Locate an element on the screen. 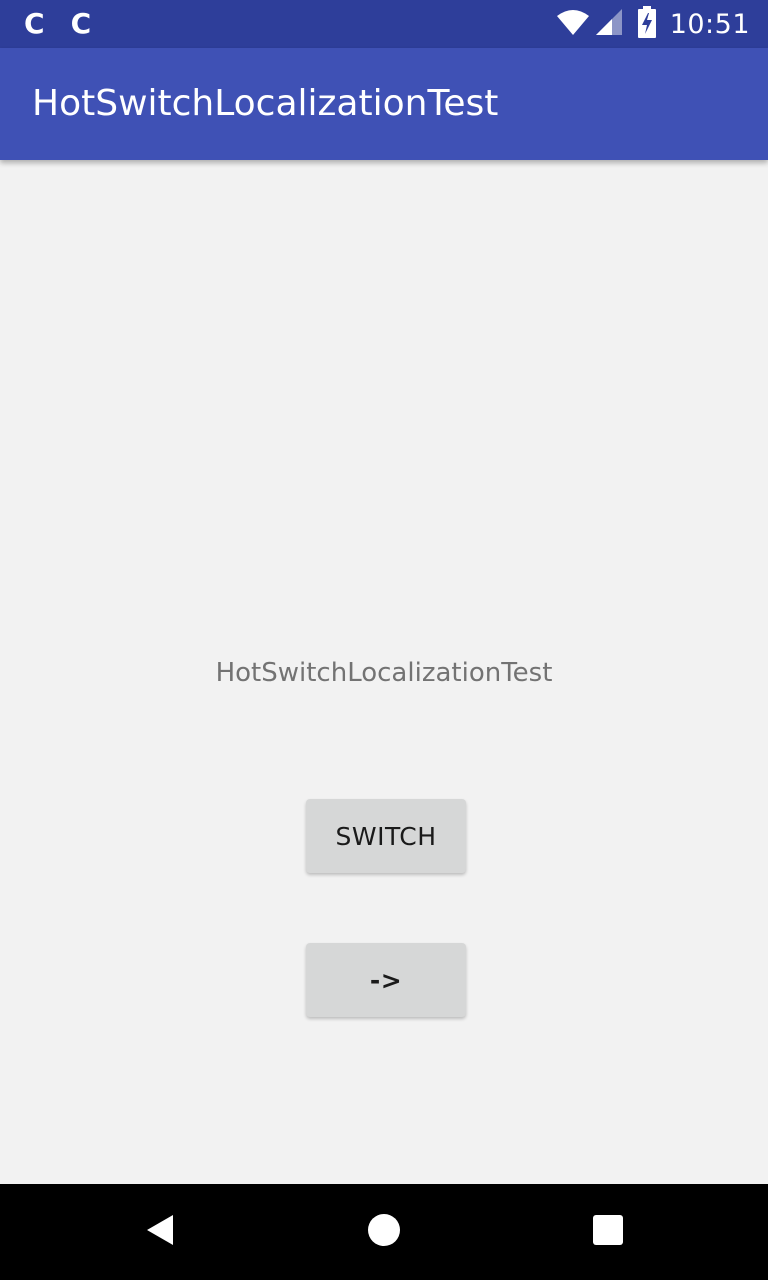 This screenshot has width=768, height=1280. navigation-bar is located at coordinates (384, 1232).